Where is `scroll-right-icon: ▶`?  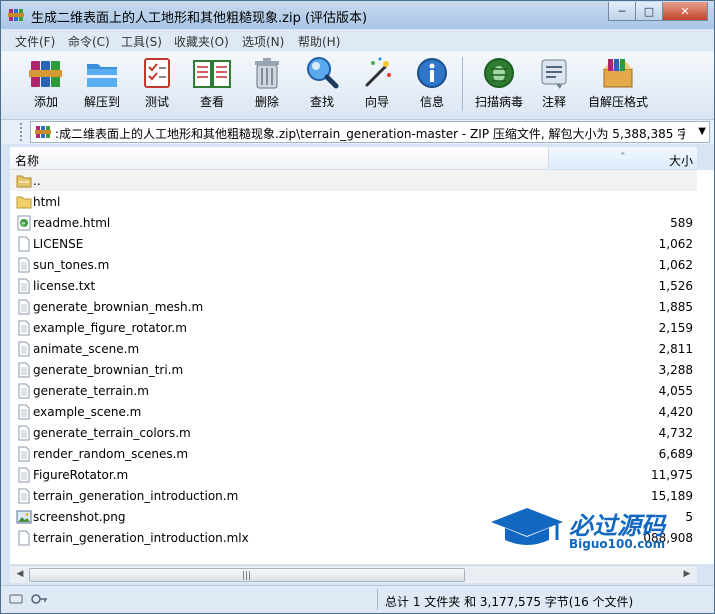
scroll-right-icon: ▶ is located at coordinates (687, 574).